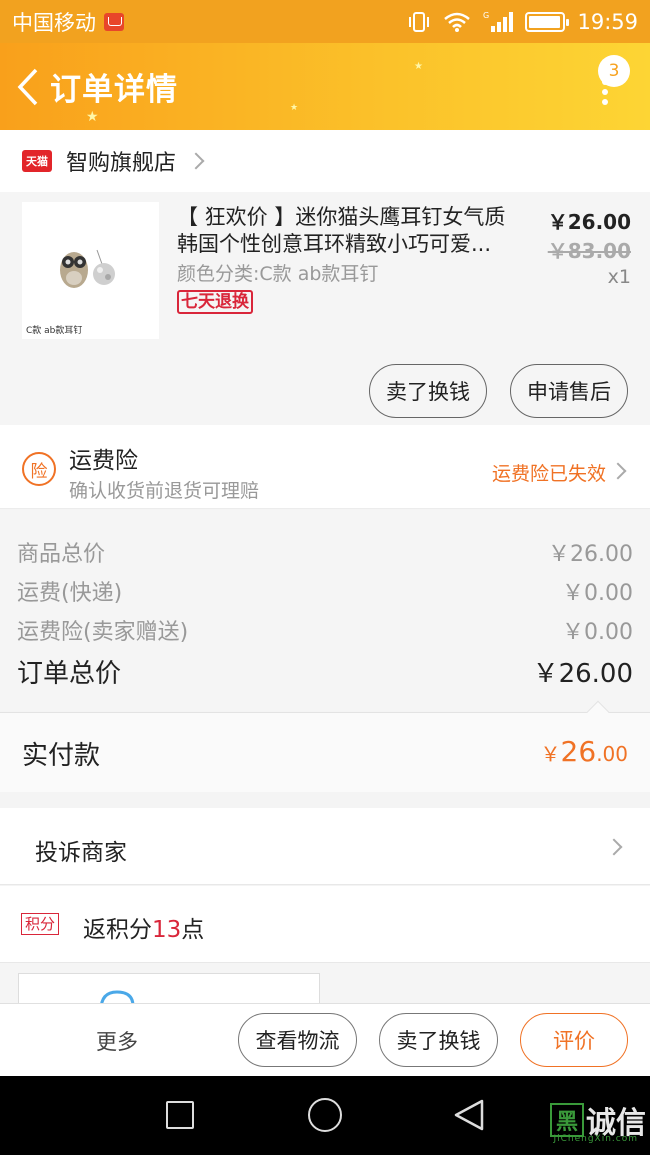 The image size is (650, 1155). Describe the element at coordinates (117, 930) in the screenshot. I see `points-prefix: 返积分` at that location.